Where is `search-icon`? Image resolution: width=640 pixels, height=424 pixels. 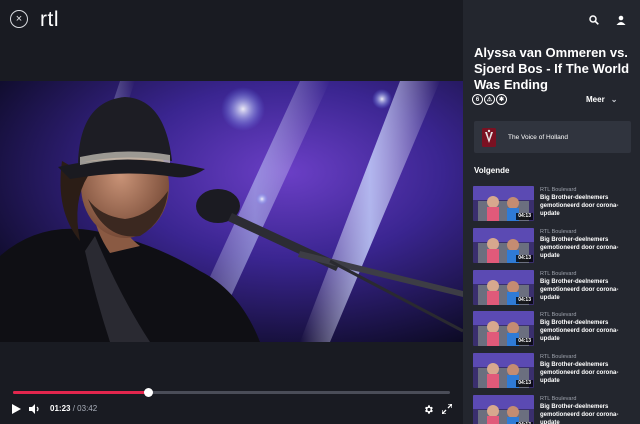
search-icon is located at coordinates (594, 20).